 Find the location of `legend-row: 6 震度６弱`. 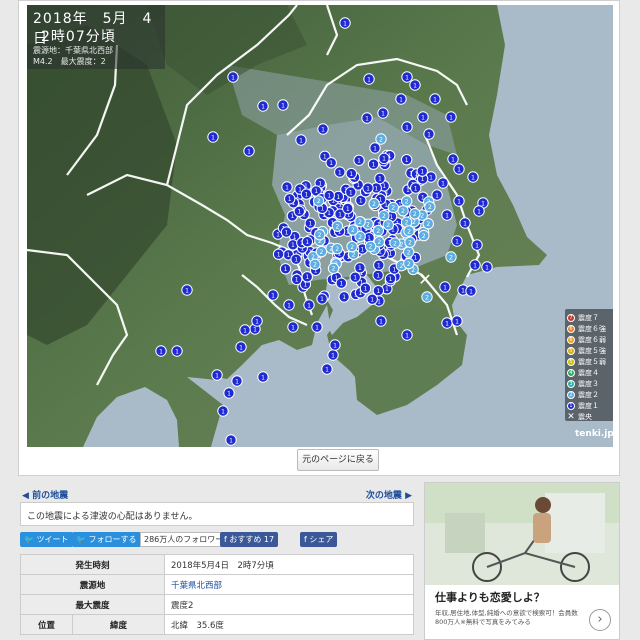

legend-row: 6 震度６弱 is located at coordinates (590, 339).